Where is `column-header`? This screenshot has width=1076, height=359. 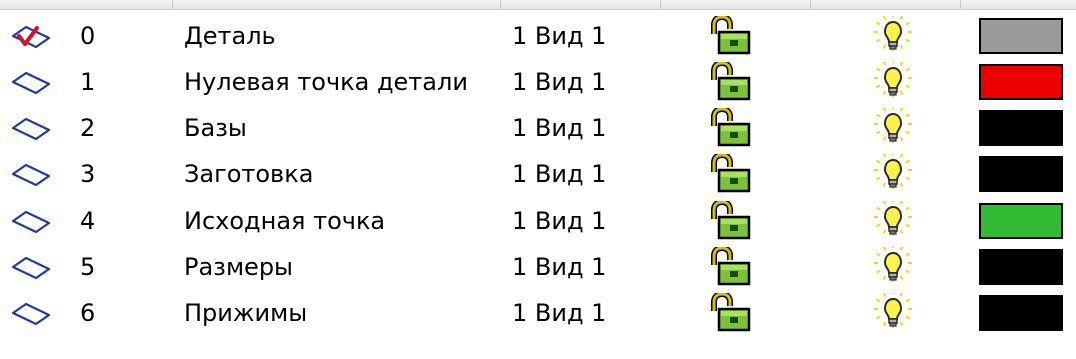 column-header is located at coordinates (538, 5).